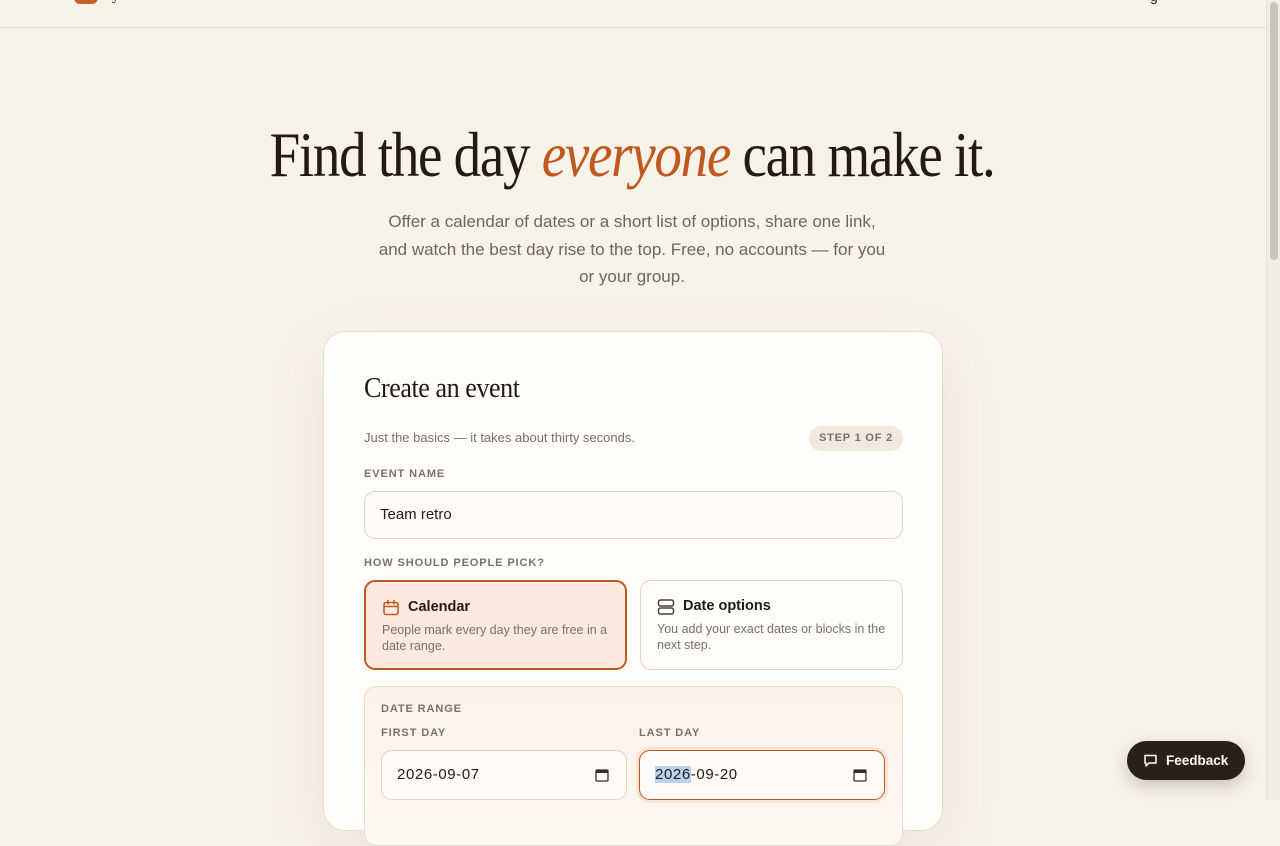  Describe the element at coordinates (86, 2) in the screenshot. I see `logo-icon` at that location.